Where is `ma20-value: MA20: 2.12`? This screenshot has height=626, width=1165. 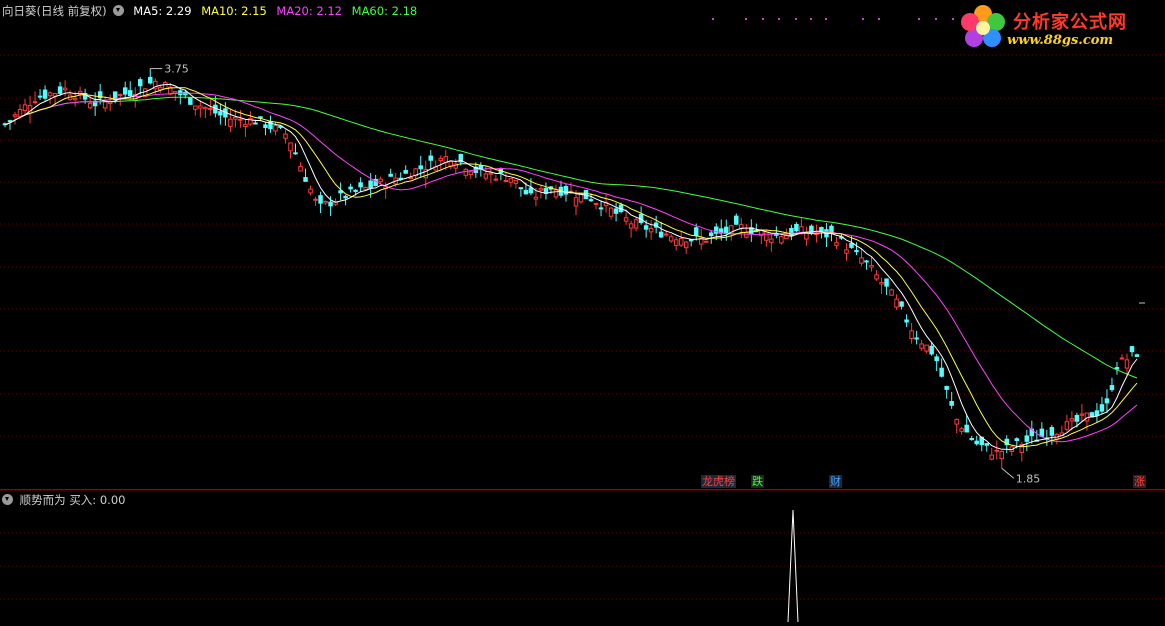 ma20-value: MA20: 2.12 is located at coordinates (309, 11).